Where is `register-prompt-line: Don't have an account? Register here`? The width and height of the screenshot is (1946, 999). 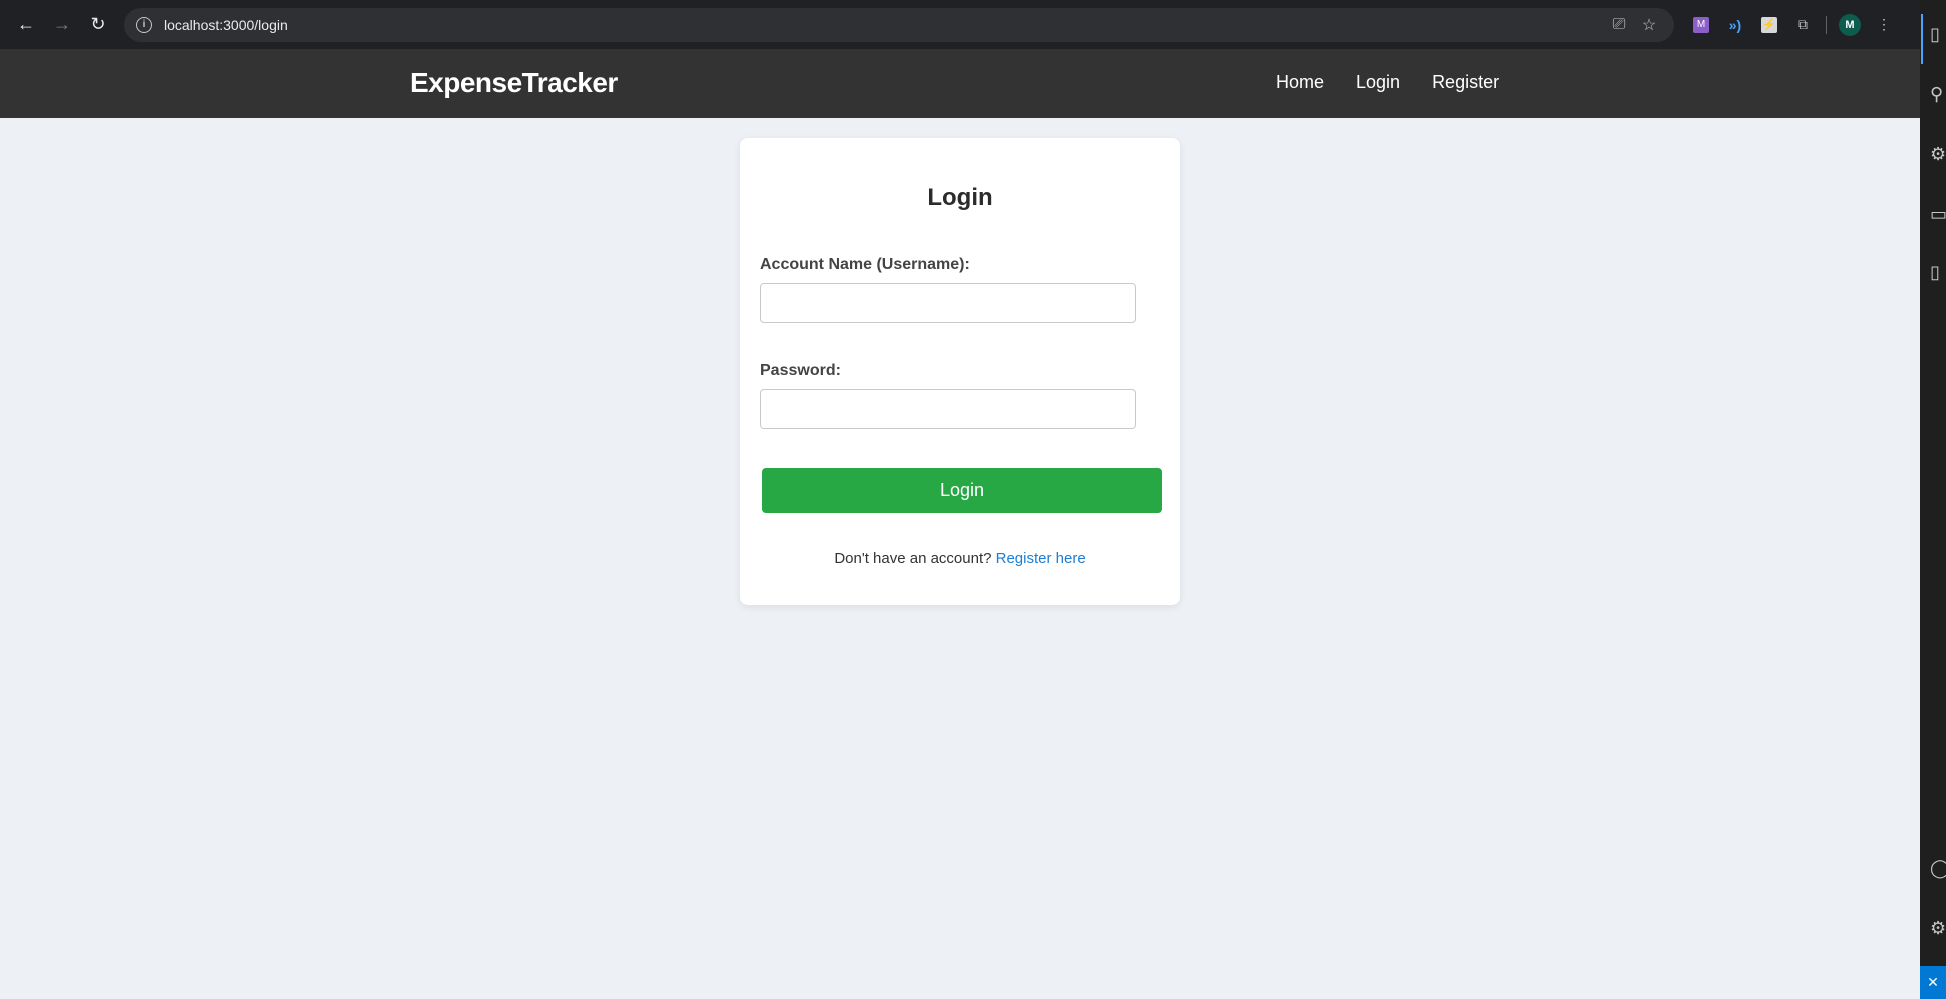
register-prompt-line: Don't have an account? Register here is located at coordinates (960, 558).